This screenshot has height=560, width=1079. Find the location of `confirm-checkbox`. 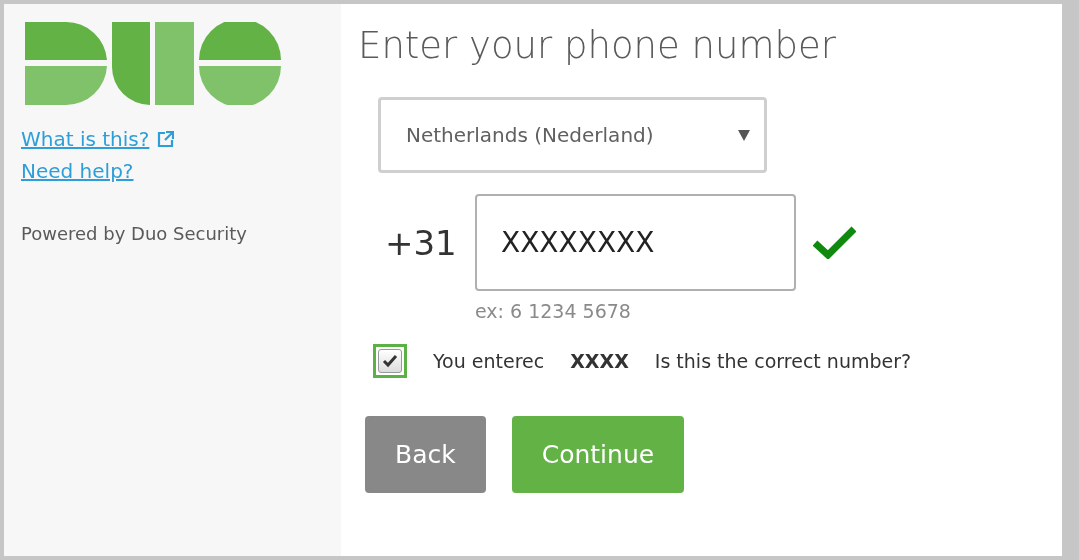

confirm-checkbox is located at coordinates (390, 361).